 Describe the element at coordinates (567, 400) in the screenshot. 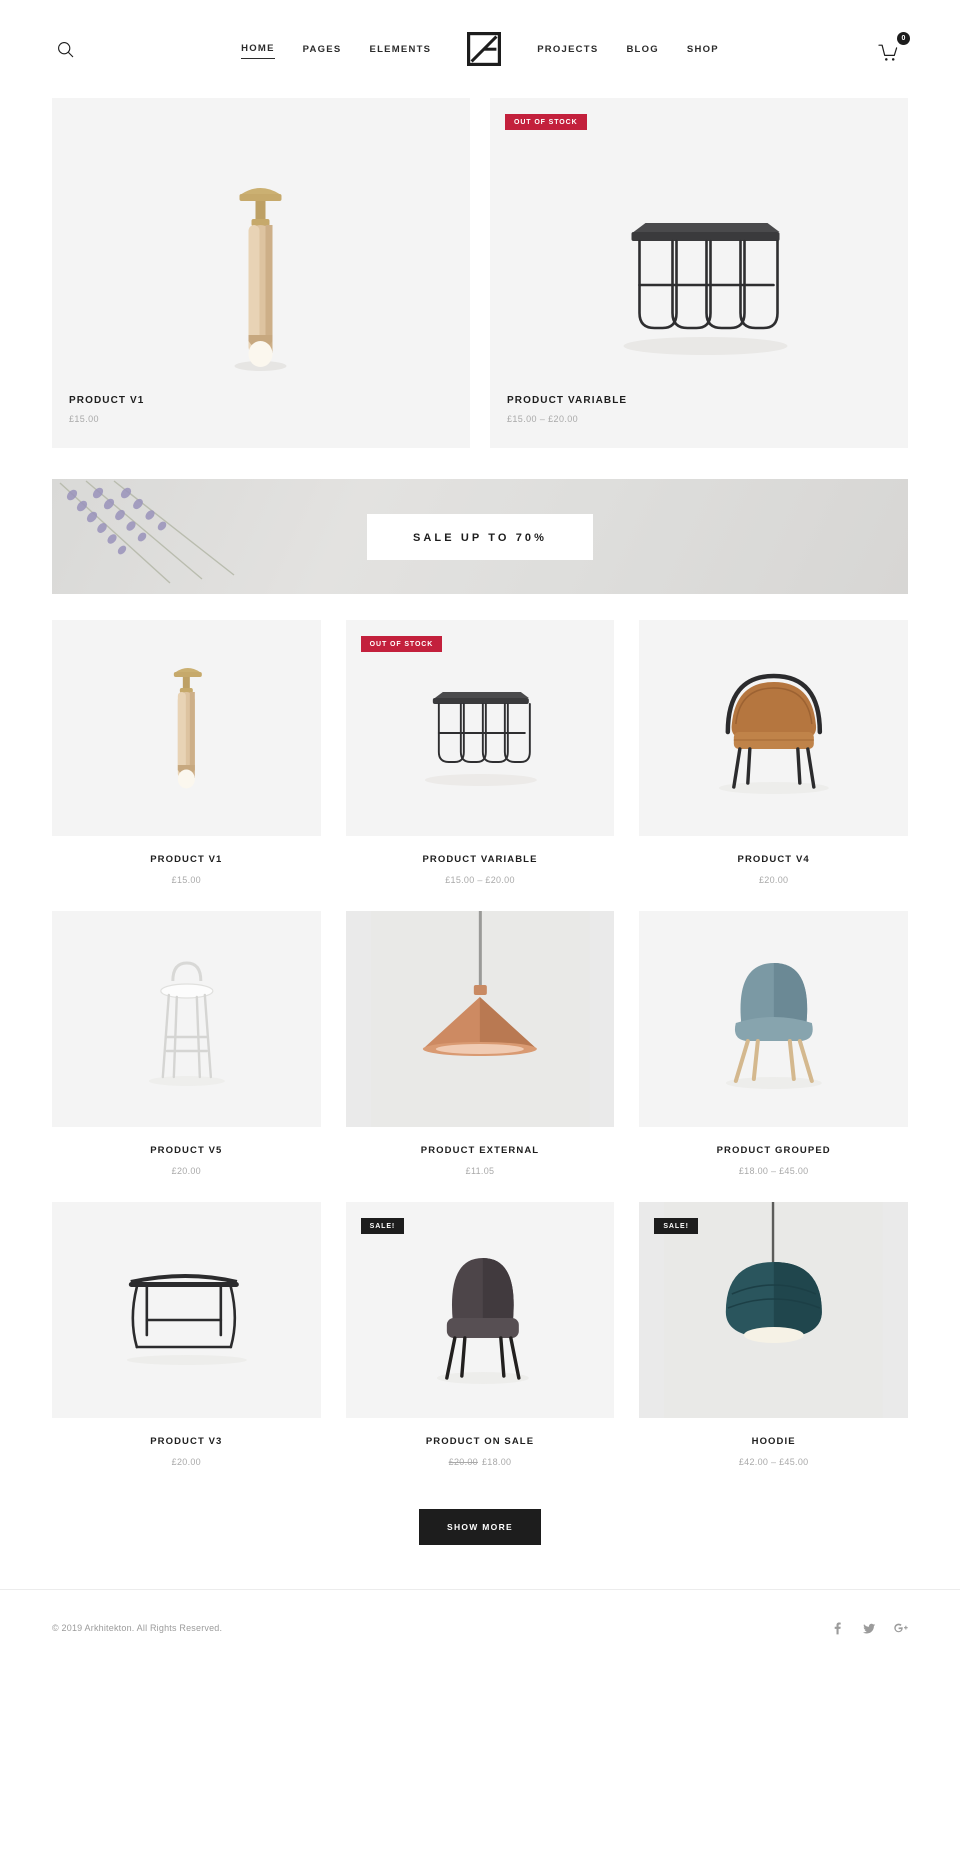

I see `featured-product-title: PRODUCT VARIABLE` at that location.